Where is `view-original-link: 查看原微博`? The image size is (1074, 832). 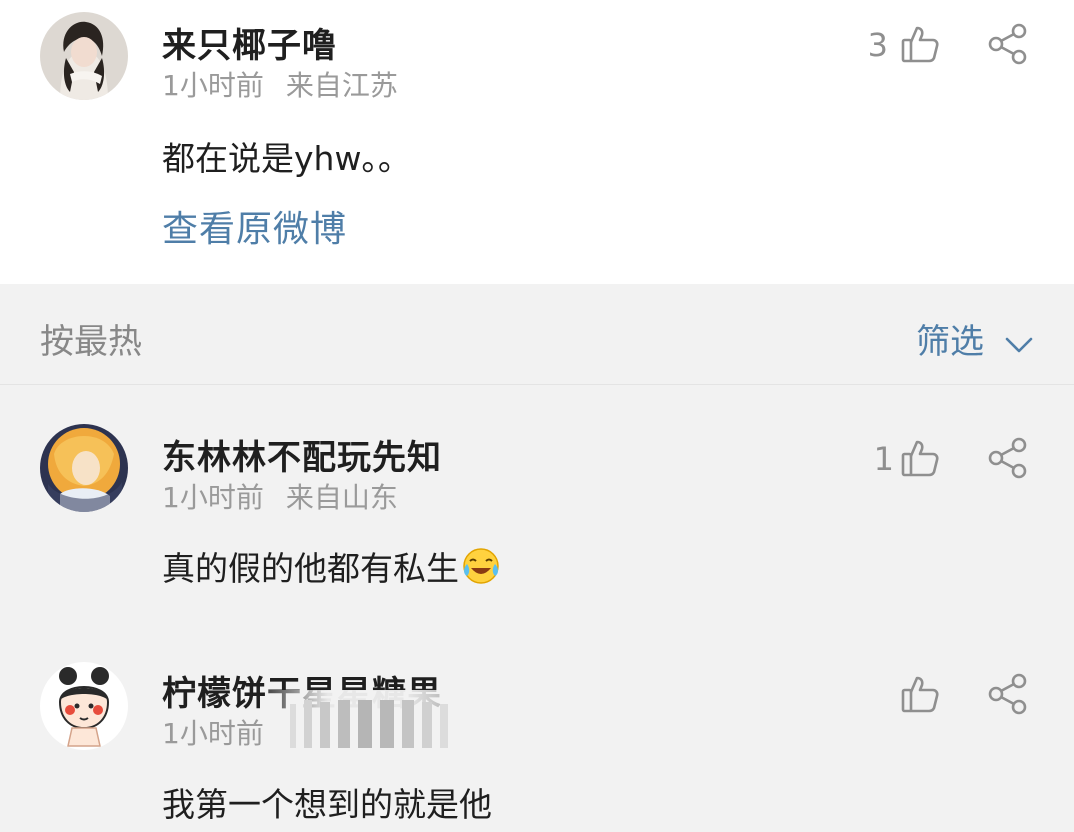
view-original-link: 查看原微博 is located at coordinates (254, 226).